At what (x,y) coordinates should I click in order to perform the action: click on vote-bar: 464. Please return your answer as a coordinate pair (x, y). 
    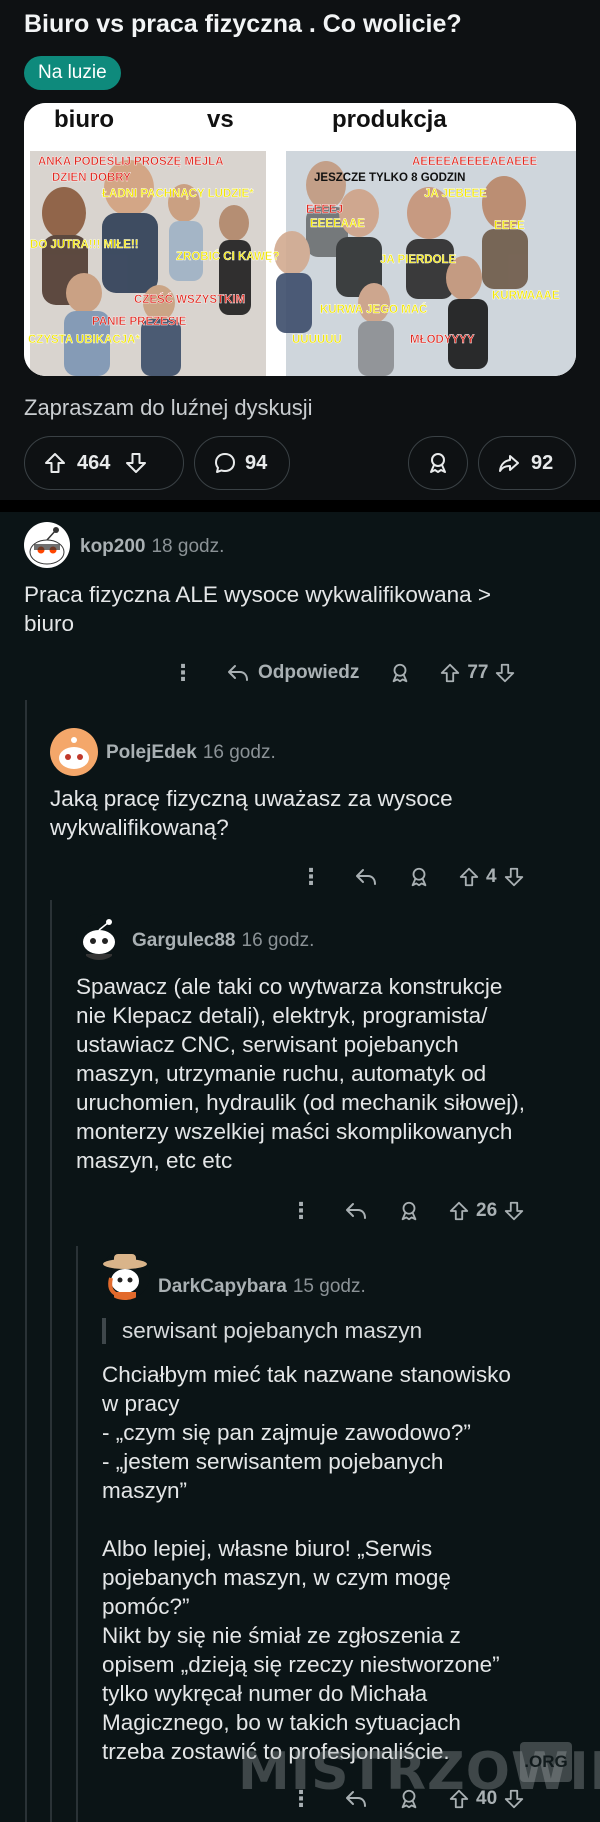
    Looking at the image, I should click on (104, 463).